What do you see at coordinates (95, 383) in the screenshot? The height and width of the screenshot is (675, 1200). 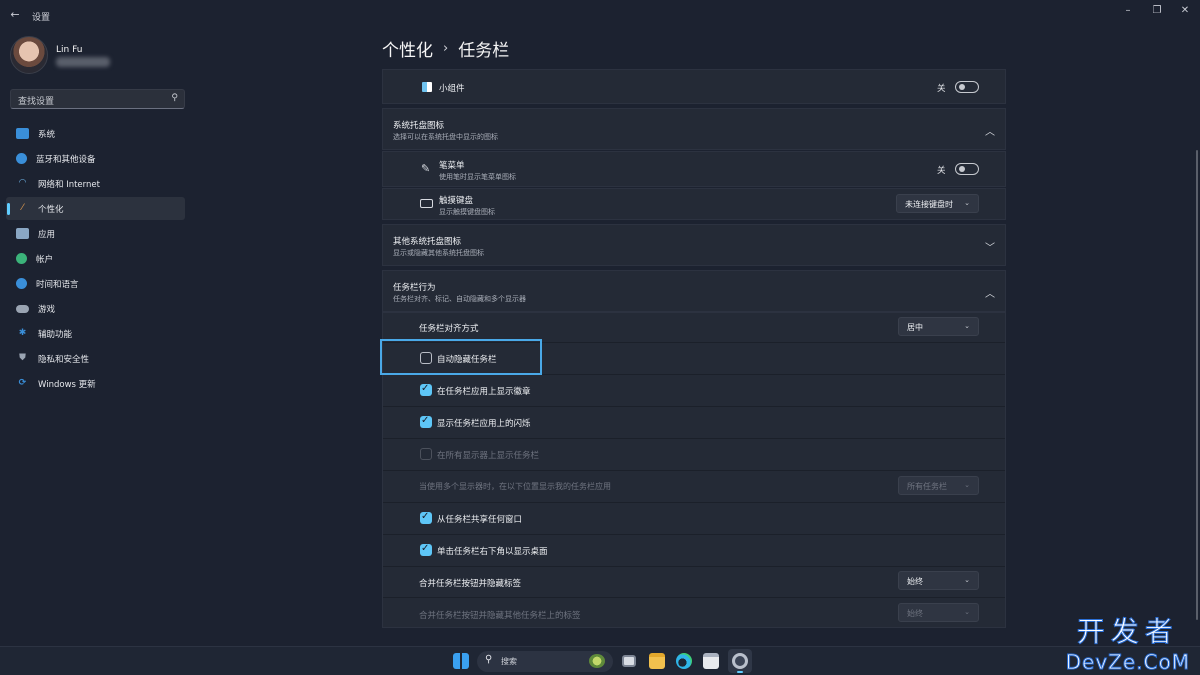 I see `sidebar-item-windows-update: ⟳ Windows 更新` at bounding box center [95, 383].